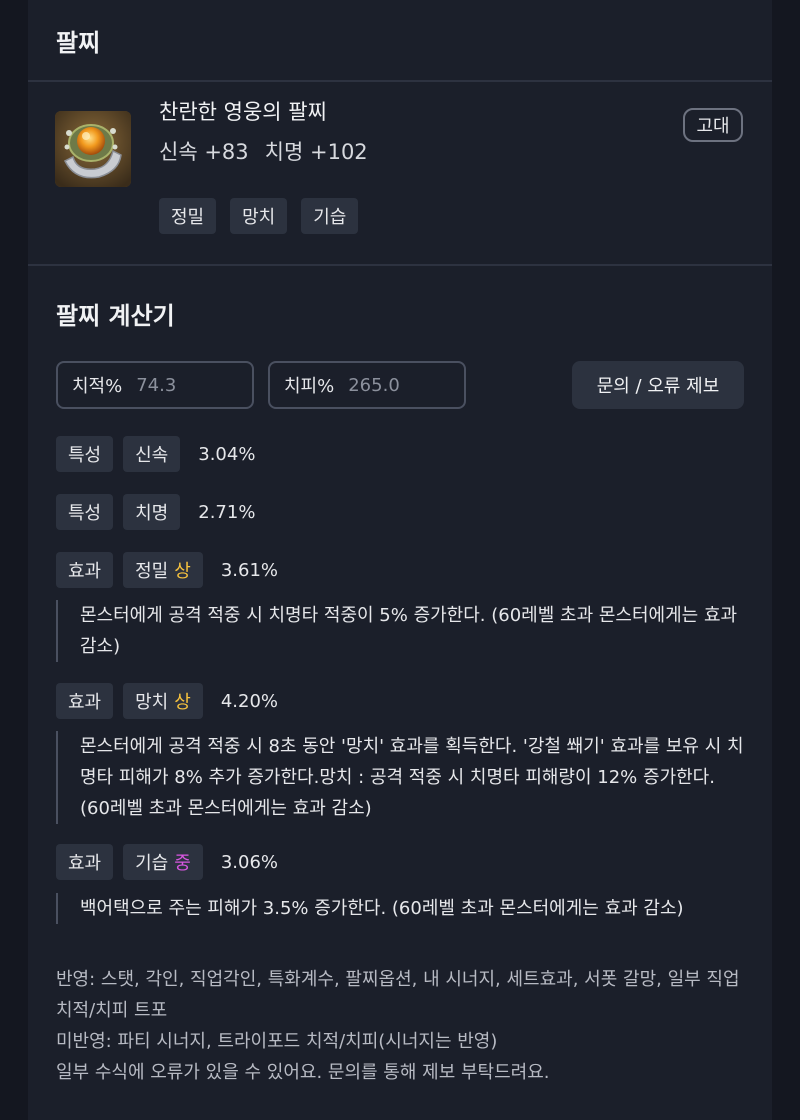 This screenshot has width=800, height=1120. Describe the element at coordinates (658, 385) in the screenshot. I see `report-button: 문의 / 오류 제보` at that location.